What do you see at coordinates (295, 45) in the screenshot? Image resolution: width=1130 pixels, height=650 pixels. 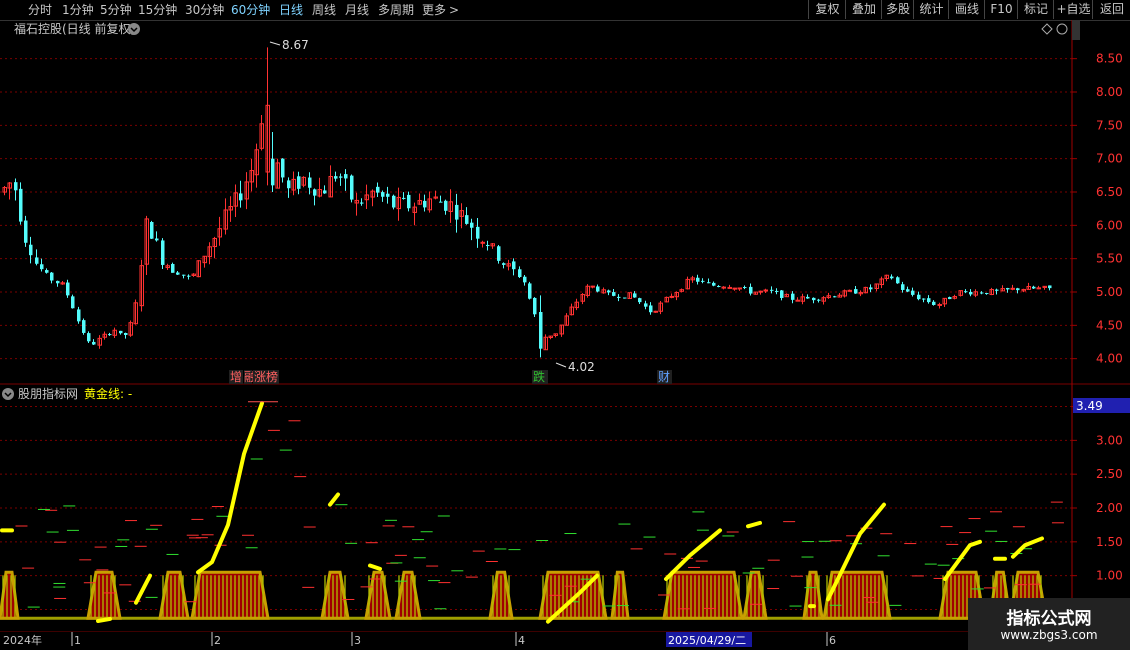 I see `high-marker-label: 8.67` at bounding box center [295, 45].